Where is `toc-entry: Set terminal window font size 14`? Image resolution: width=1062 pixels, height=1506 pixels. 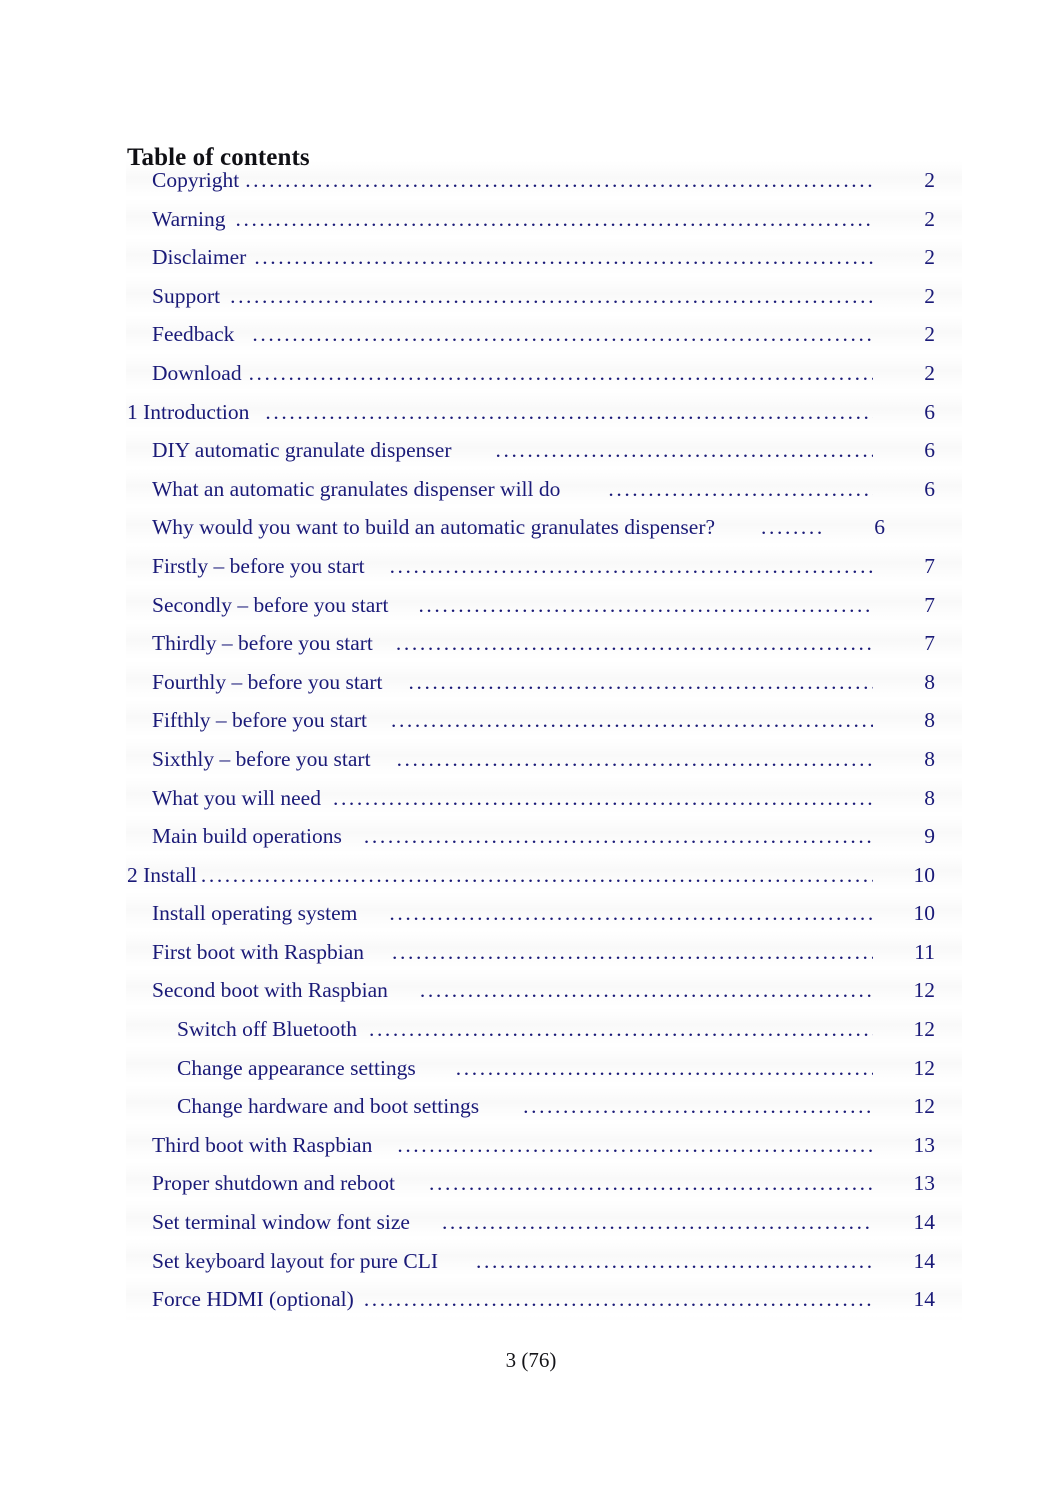
toc-entry: Set terminal window font size 14 is located at coordinates (531, 1229).